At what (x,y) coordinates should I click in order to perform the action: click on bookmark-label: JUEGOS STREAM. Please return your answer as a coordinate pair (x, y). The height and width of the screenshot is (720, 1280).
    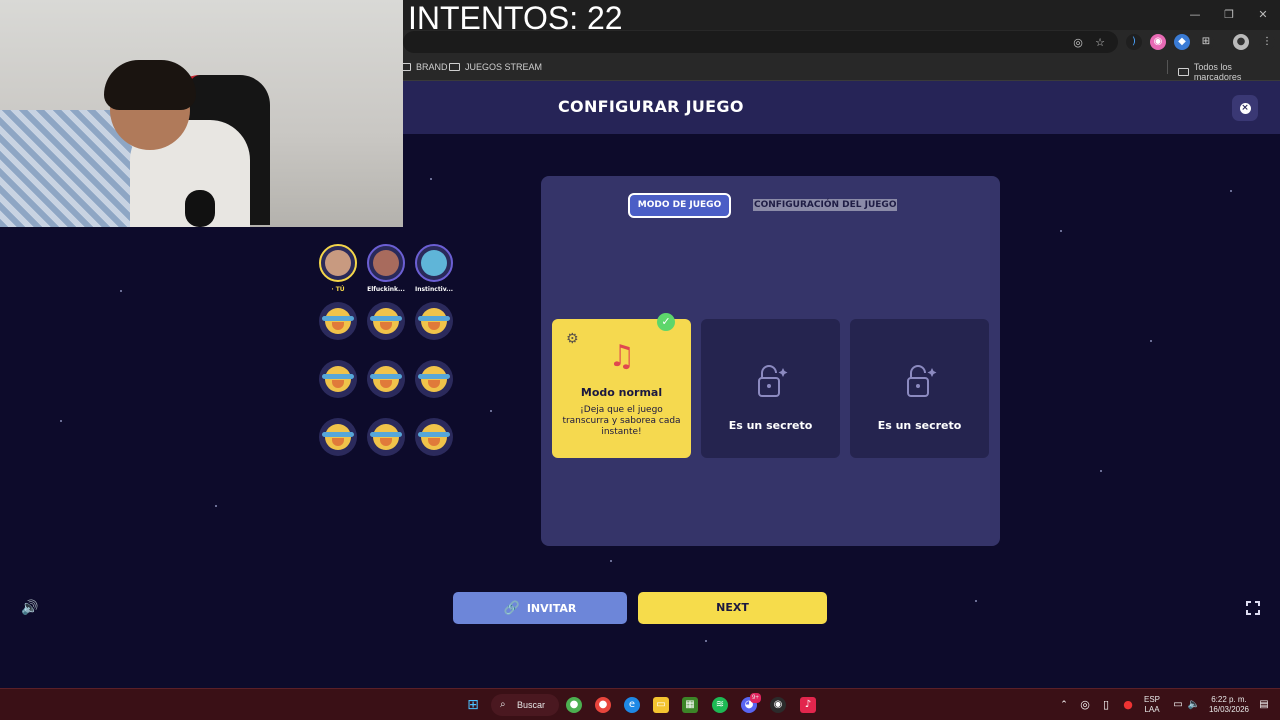
    Looking at the image, I should click on (504, 67).